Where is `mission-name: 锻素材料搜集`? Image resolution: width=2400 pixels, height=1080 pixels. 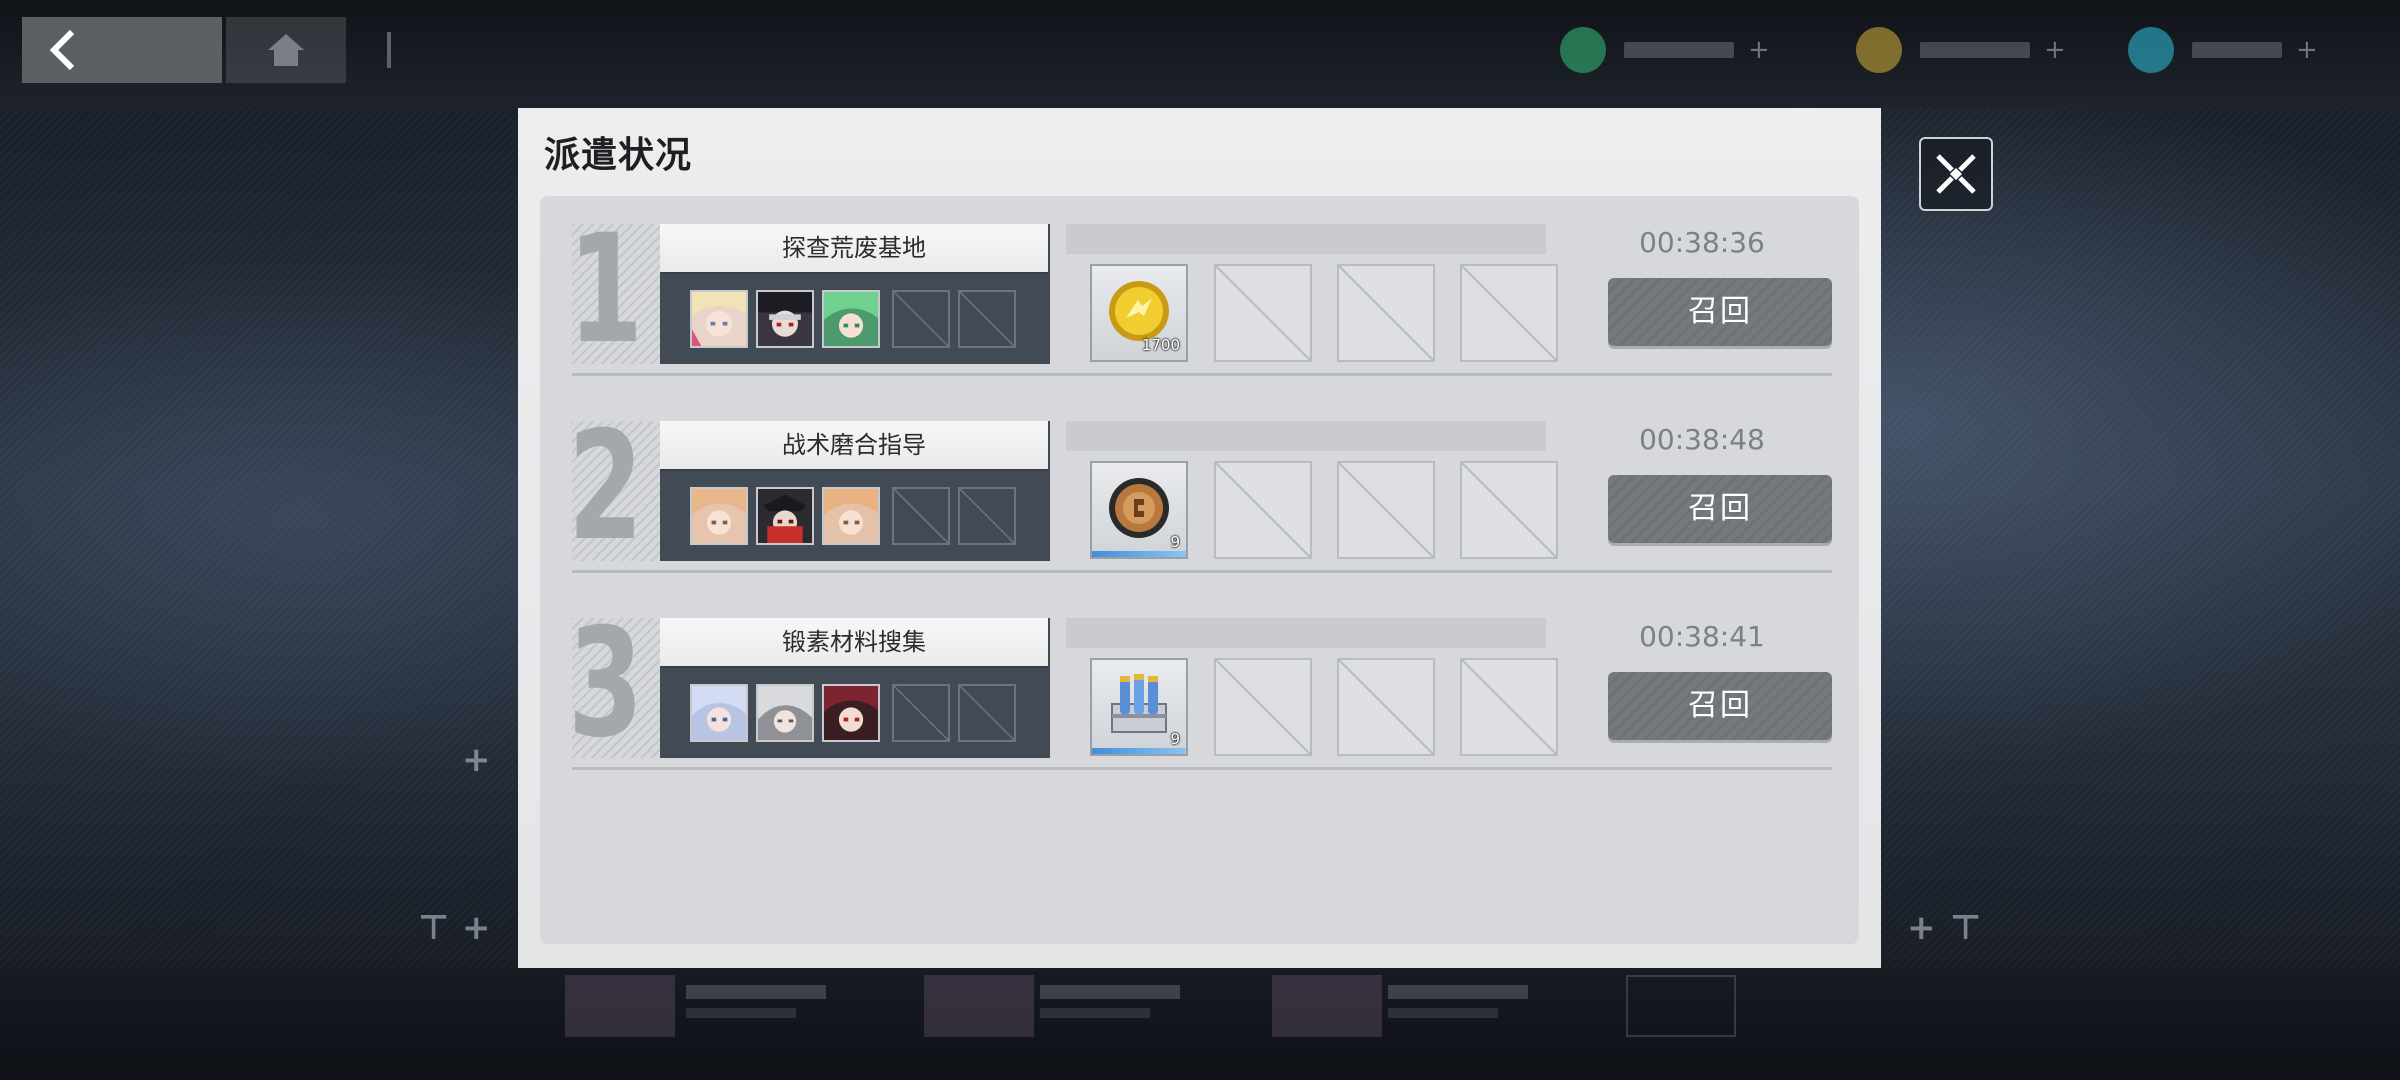 mission-name: 锻素材料搜集 is located at coordinates (854, 642).